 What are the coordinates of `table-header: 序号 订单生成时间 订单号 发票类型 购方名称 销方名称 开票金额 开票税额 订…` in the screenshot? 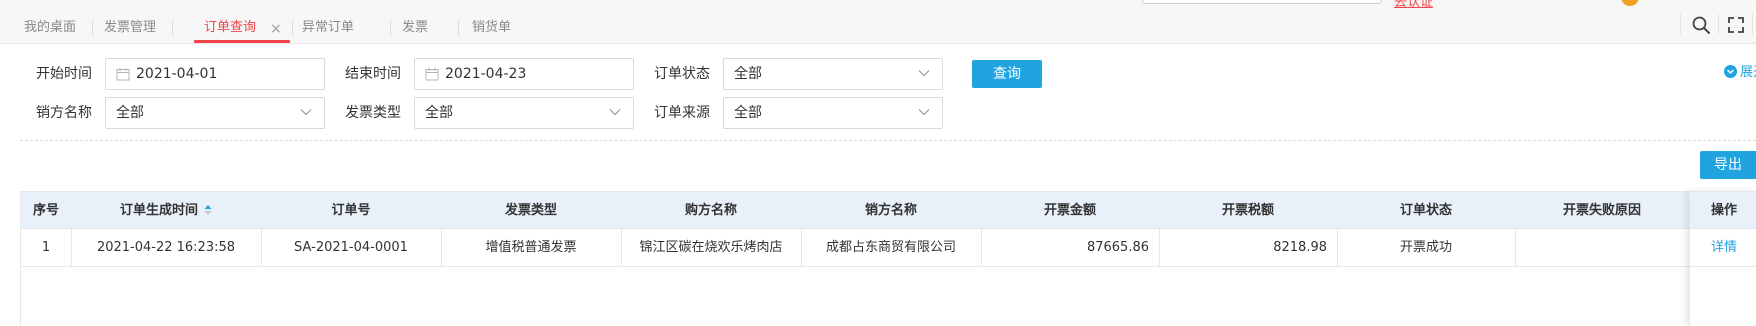 It's located at (888, 210).